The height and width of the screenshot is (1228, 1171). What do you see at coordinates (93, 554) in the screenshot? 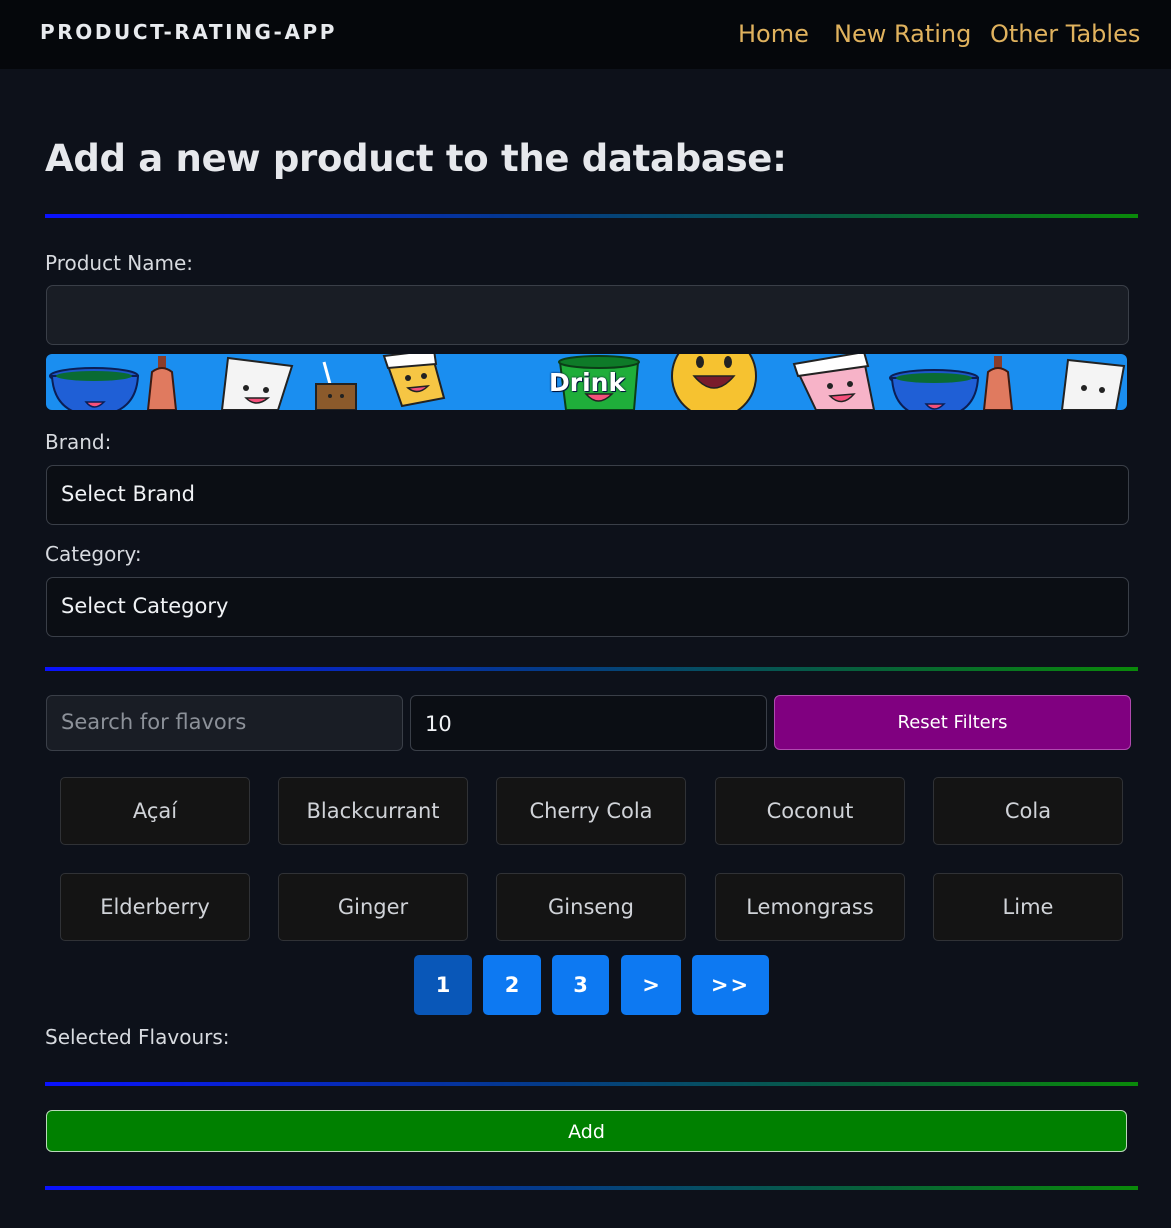
I see `category-label: Category:` at bounding box center [93, 554].